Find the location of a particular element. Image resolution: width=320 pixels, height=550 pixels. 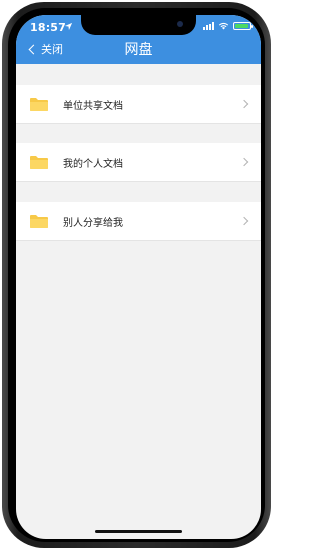

list-item-label: 我的个人文档 is located at coordinates (93, 164).